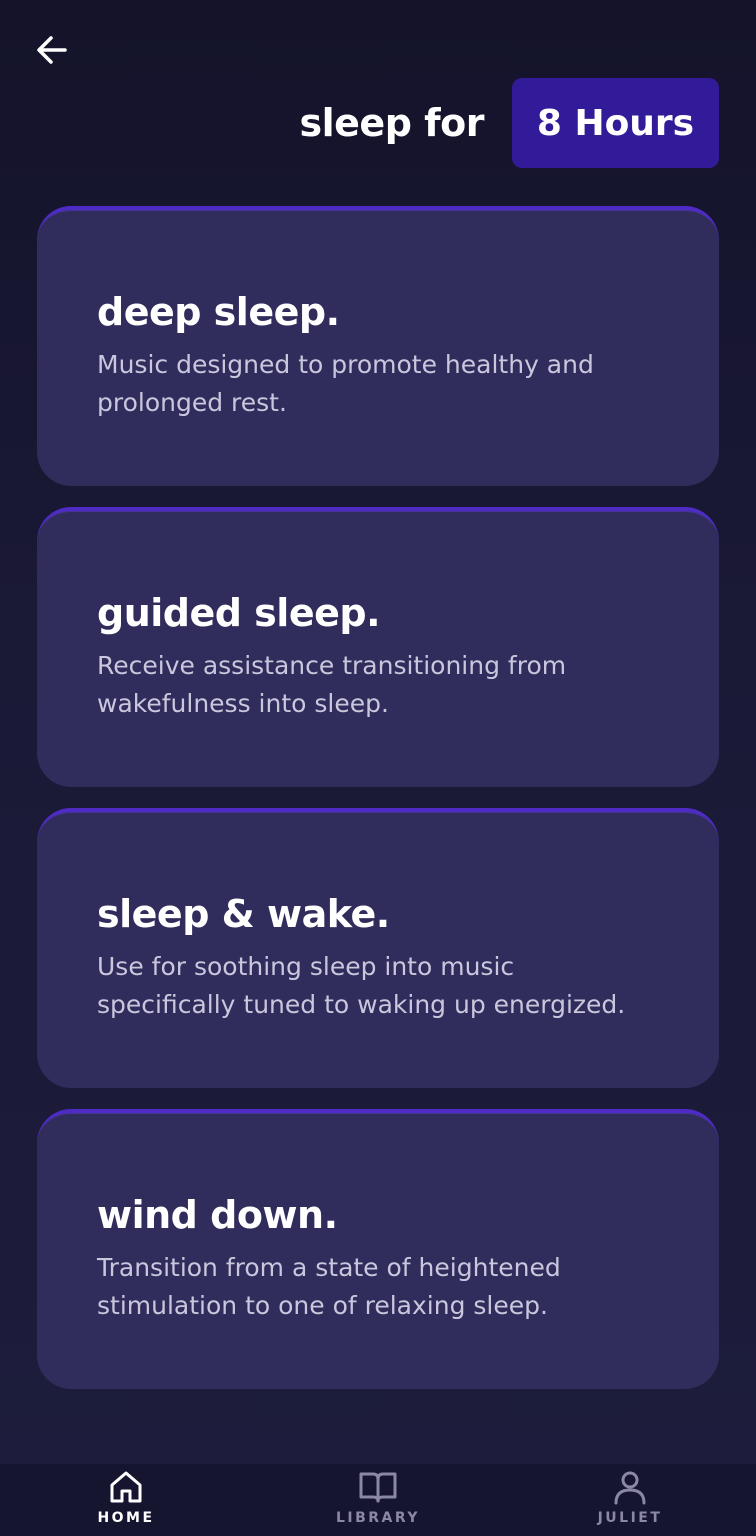  What do you see at coordinates (239, 613) in the screenshot?
I see `card-title: guided sleep.` at bounding box center [239, 613].